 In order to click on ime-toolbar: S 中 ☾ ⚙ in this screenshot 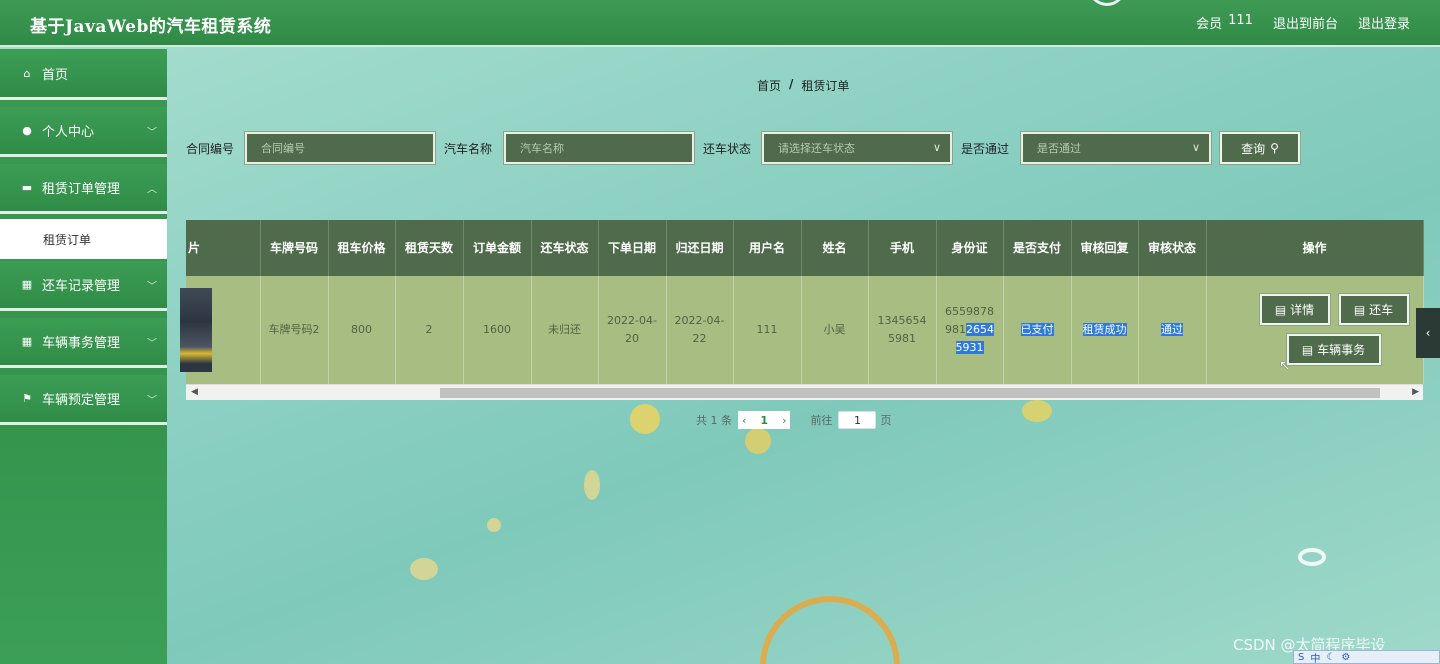, I will do `click(1366, 657)`.